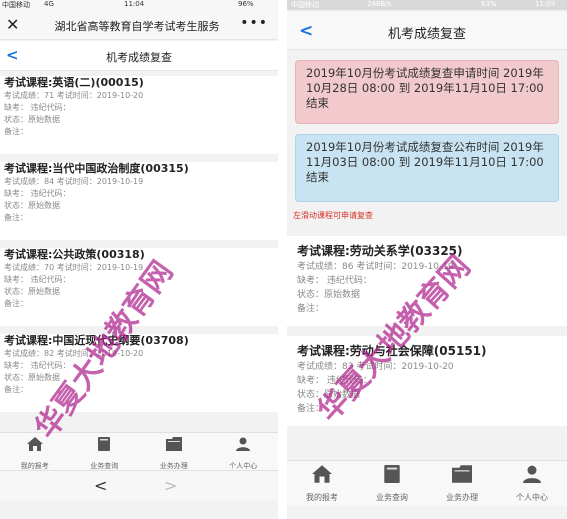 The width and height of the screenshot is (567, 519). Describe the element at coordinates (74, 254) in the screenshot. I see `course-title: 考试课程:公共政策(00318)` at that location.